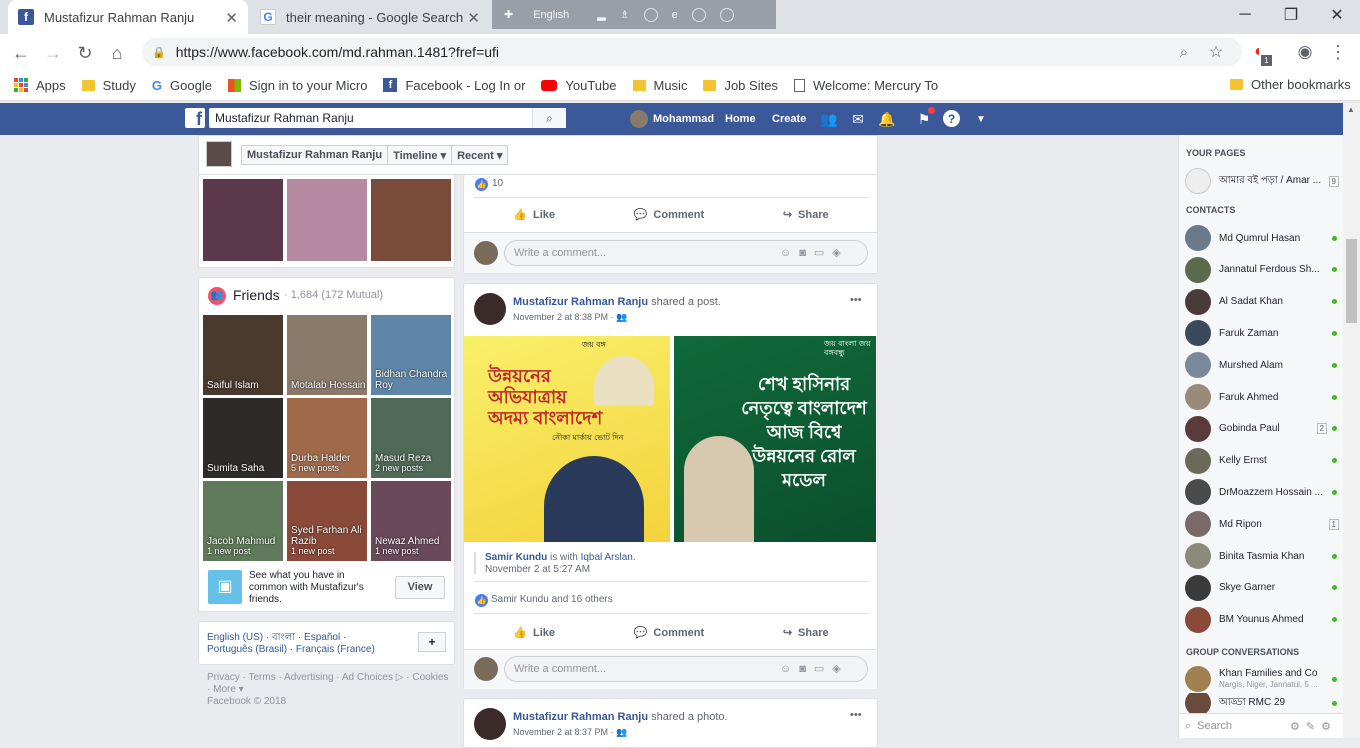  I want to click on timeline-dropdown: Timeline ▾, so click(420, 155).